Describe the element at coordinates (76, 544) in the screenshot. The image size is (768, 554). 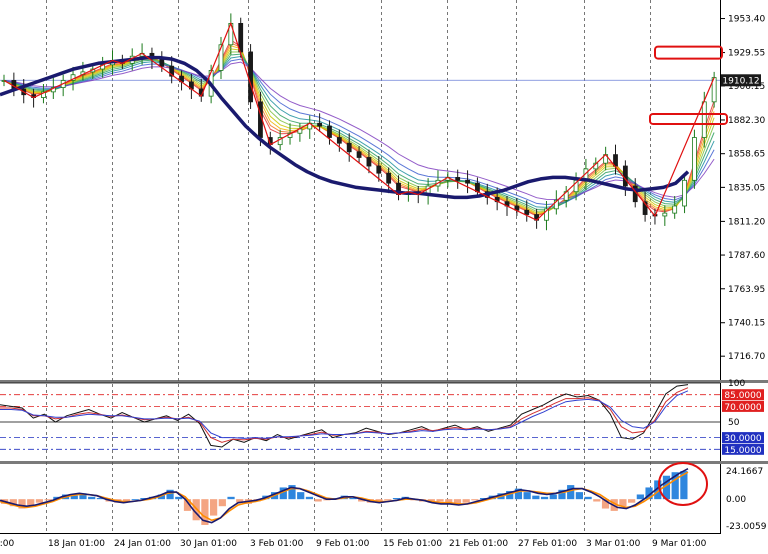
I see `x-tick-label: 18 Jan 01:00` at that location.